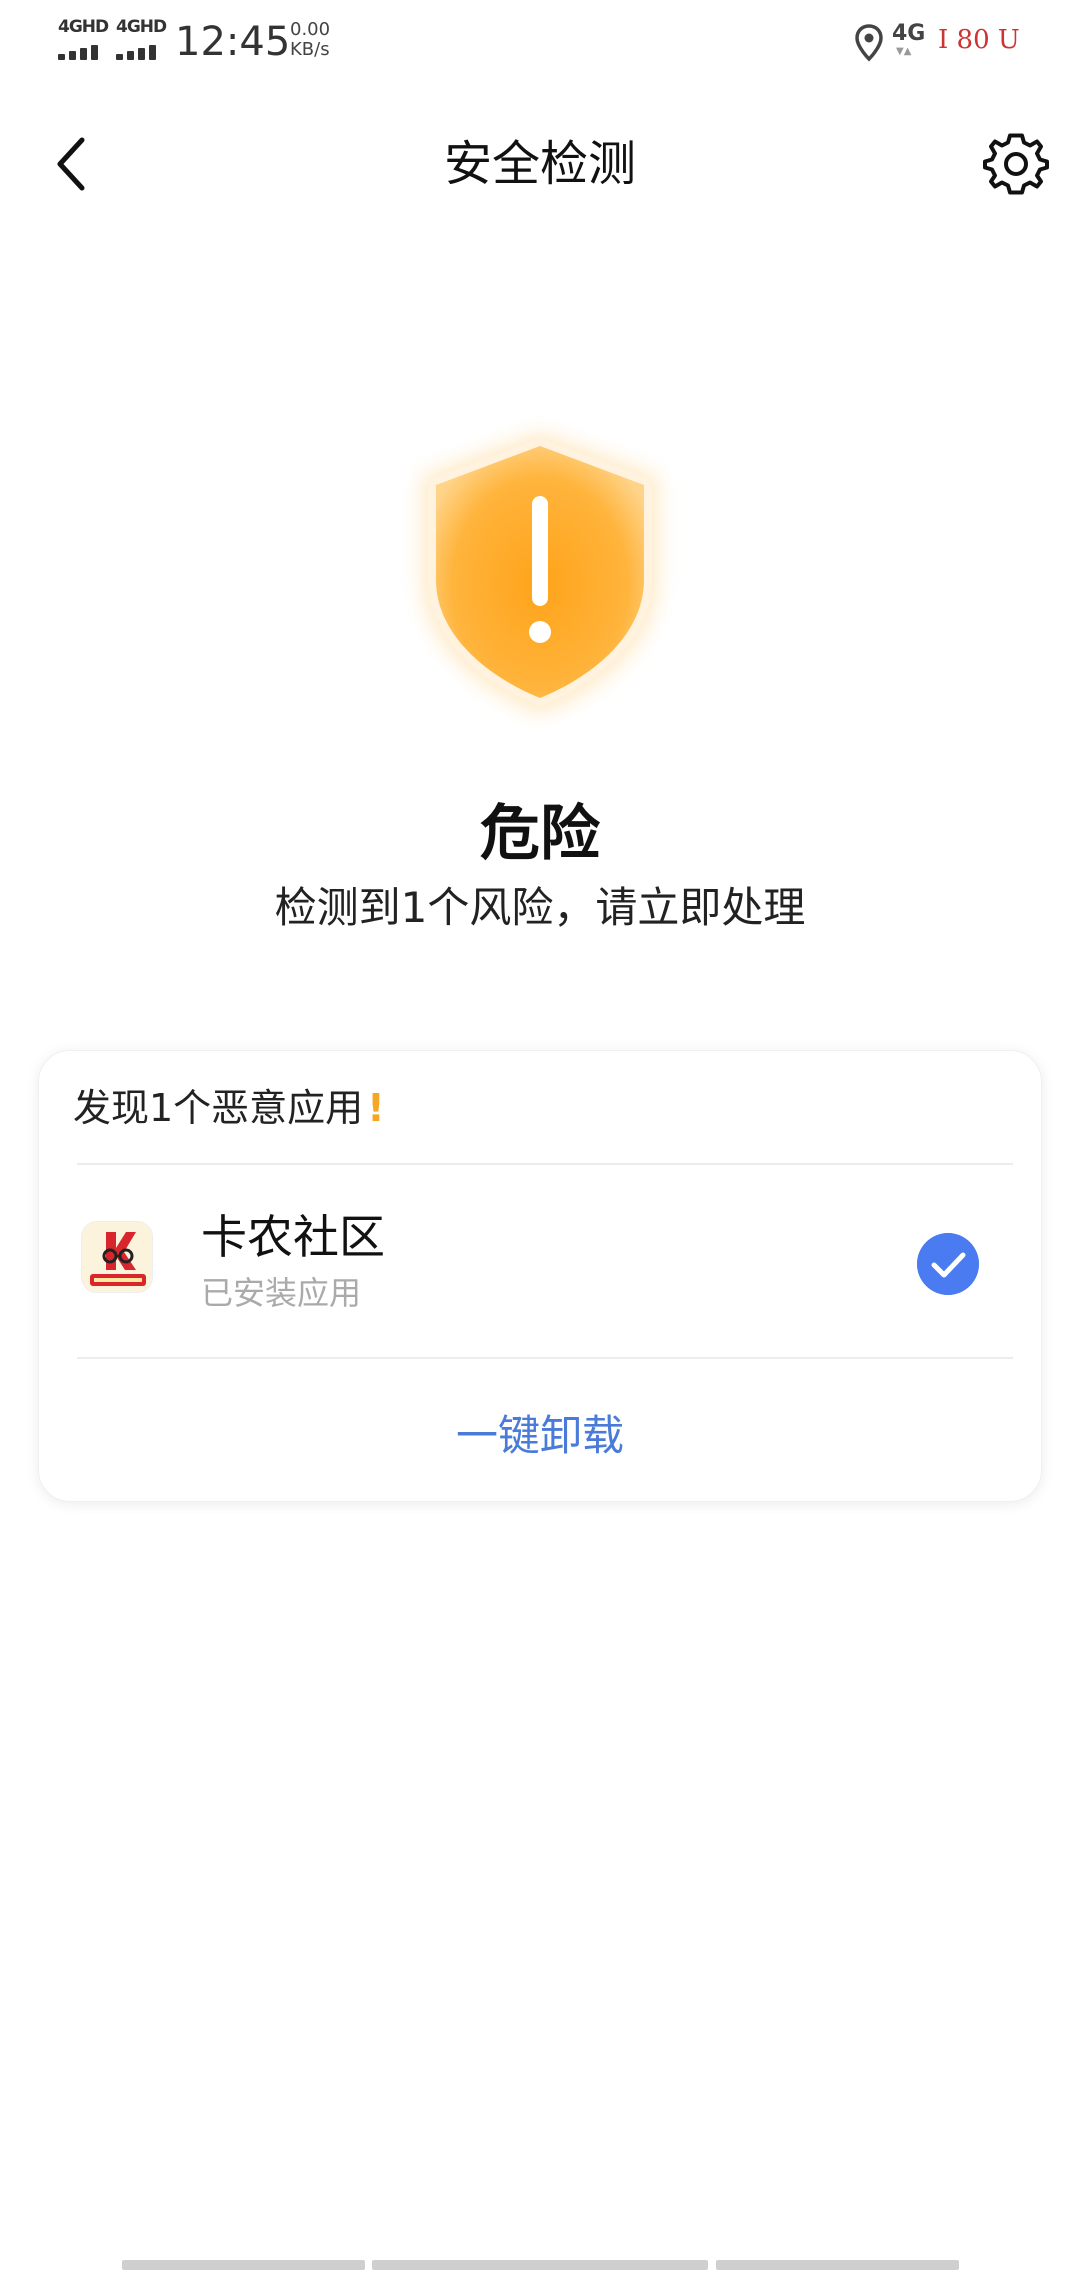  I want to click on app-list-item: 卡农社区 已安装应用, so click(540, 1256).